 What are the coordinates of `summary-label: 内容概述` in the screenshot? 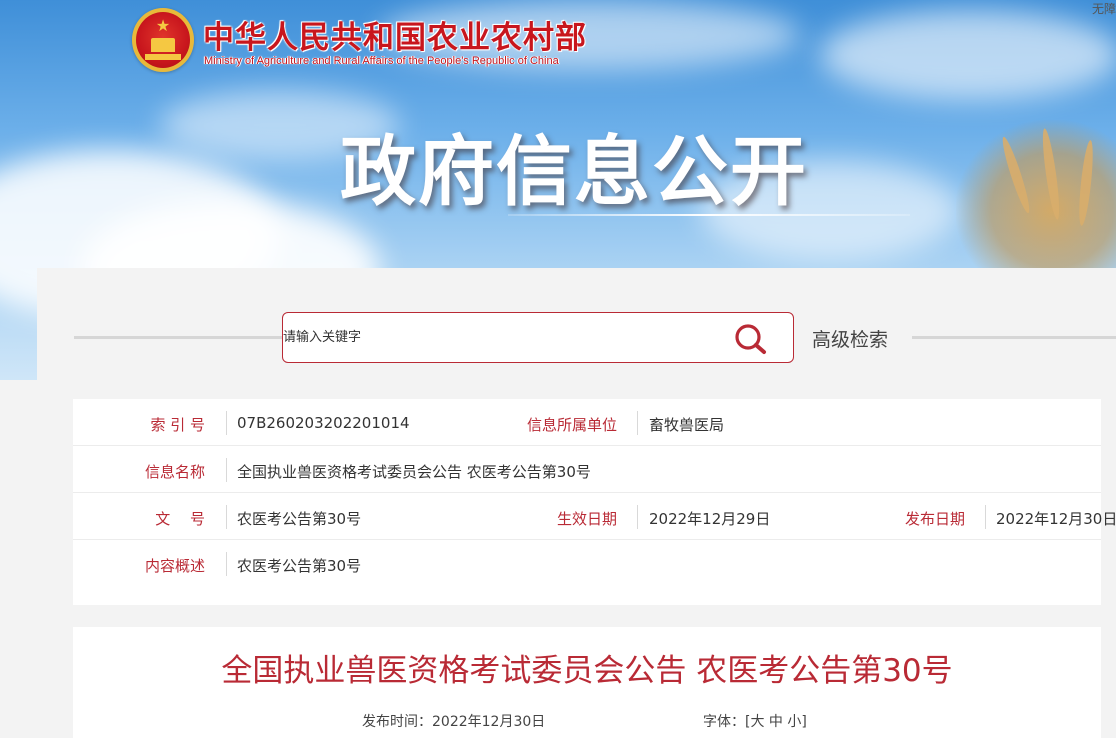 It's located at (174, 566).